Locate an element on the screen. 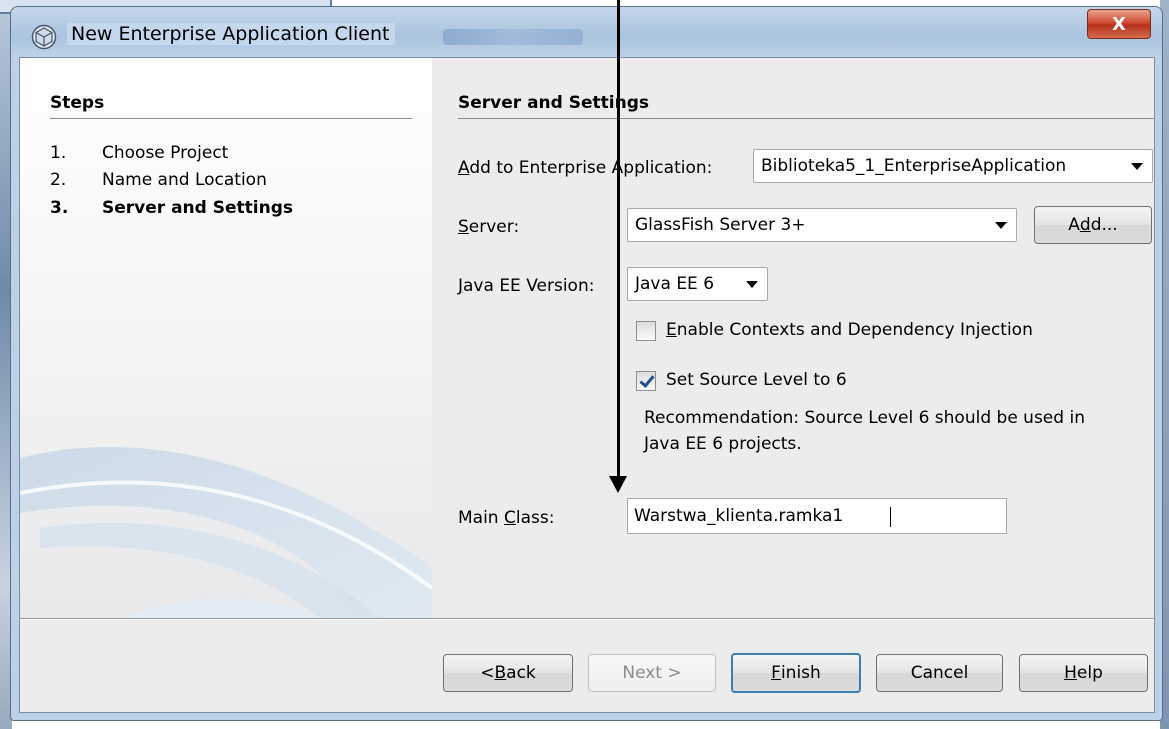 This screenshot has width=1169, height=729. server-label: Server: is located at coordinates (489, 227).